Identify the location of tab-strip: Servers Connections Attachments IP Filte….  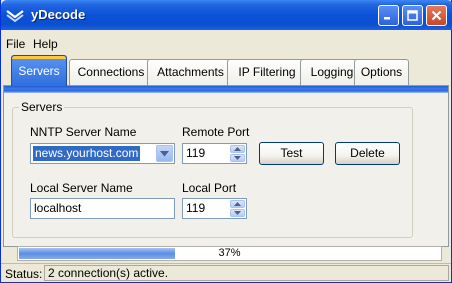
(226, 70).